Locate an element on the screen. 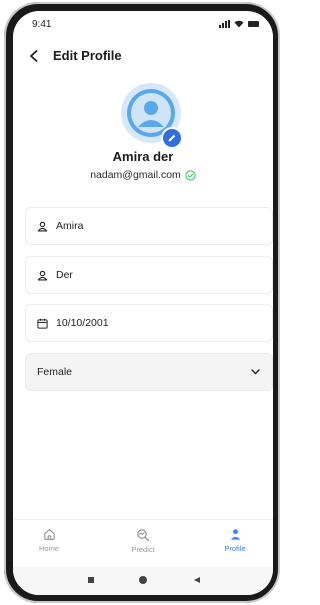  nav-item-home: Home is located at coordinates (49, 540).